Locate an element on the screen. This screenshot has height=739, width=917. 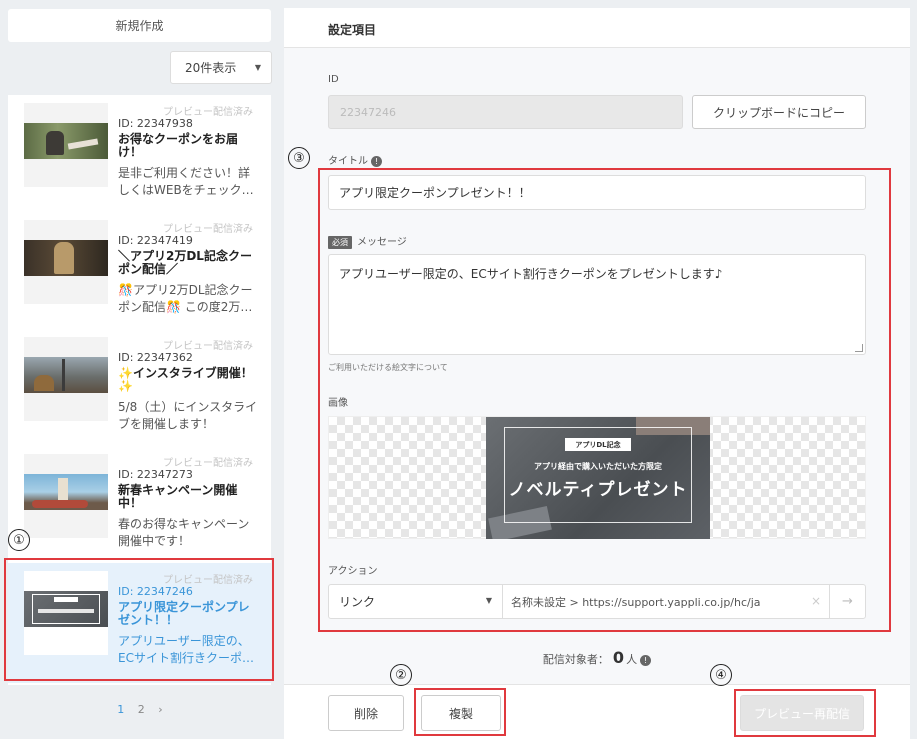
item-id: ID: 22347362 is located at coordinates (155, 357).